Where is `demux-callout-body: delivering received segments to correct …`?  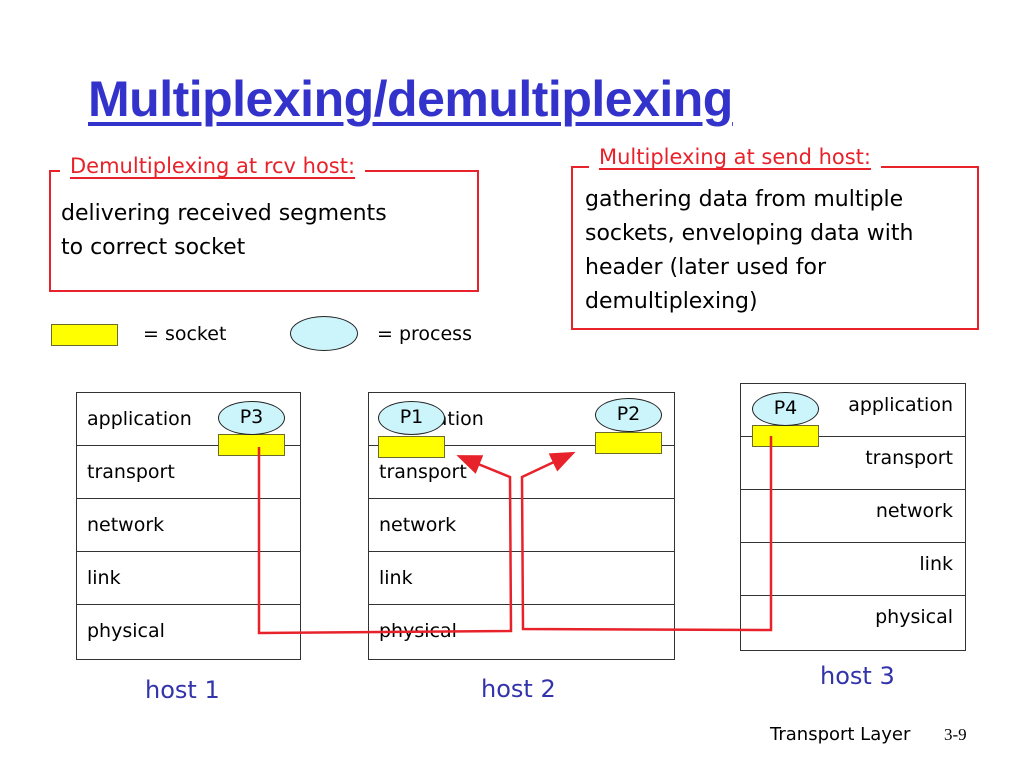 demux-callout-body: delivering received segments to correct … is located at coordinates (224, 230).